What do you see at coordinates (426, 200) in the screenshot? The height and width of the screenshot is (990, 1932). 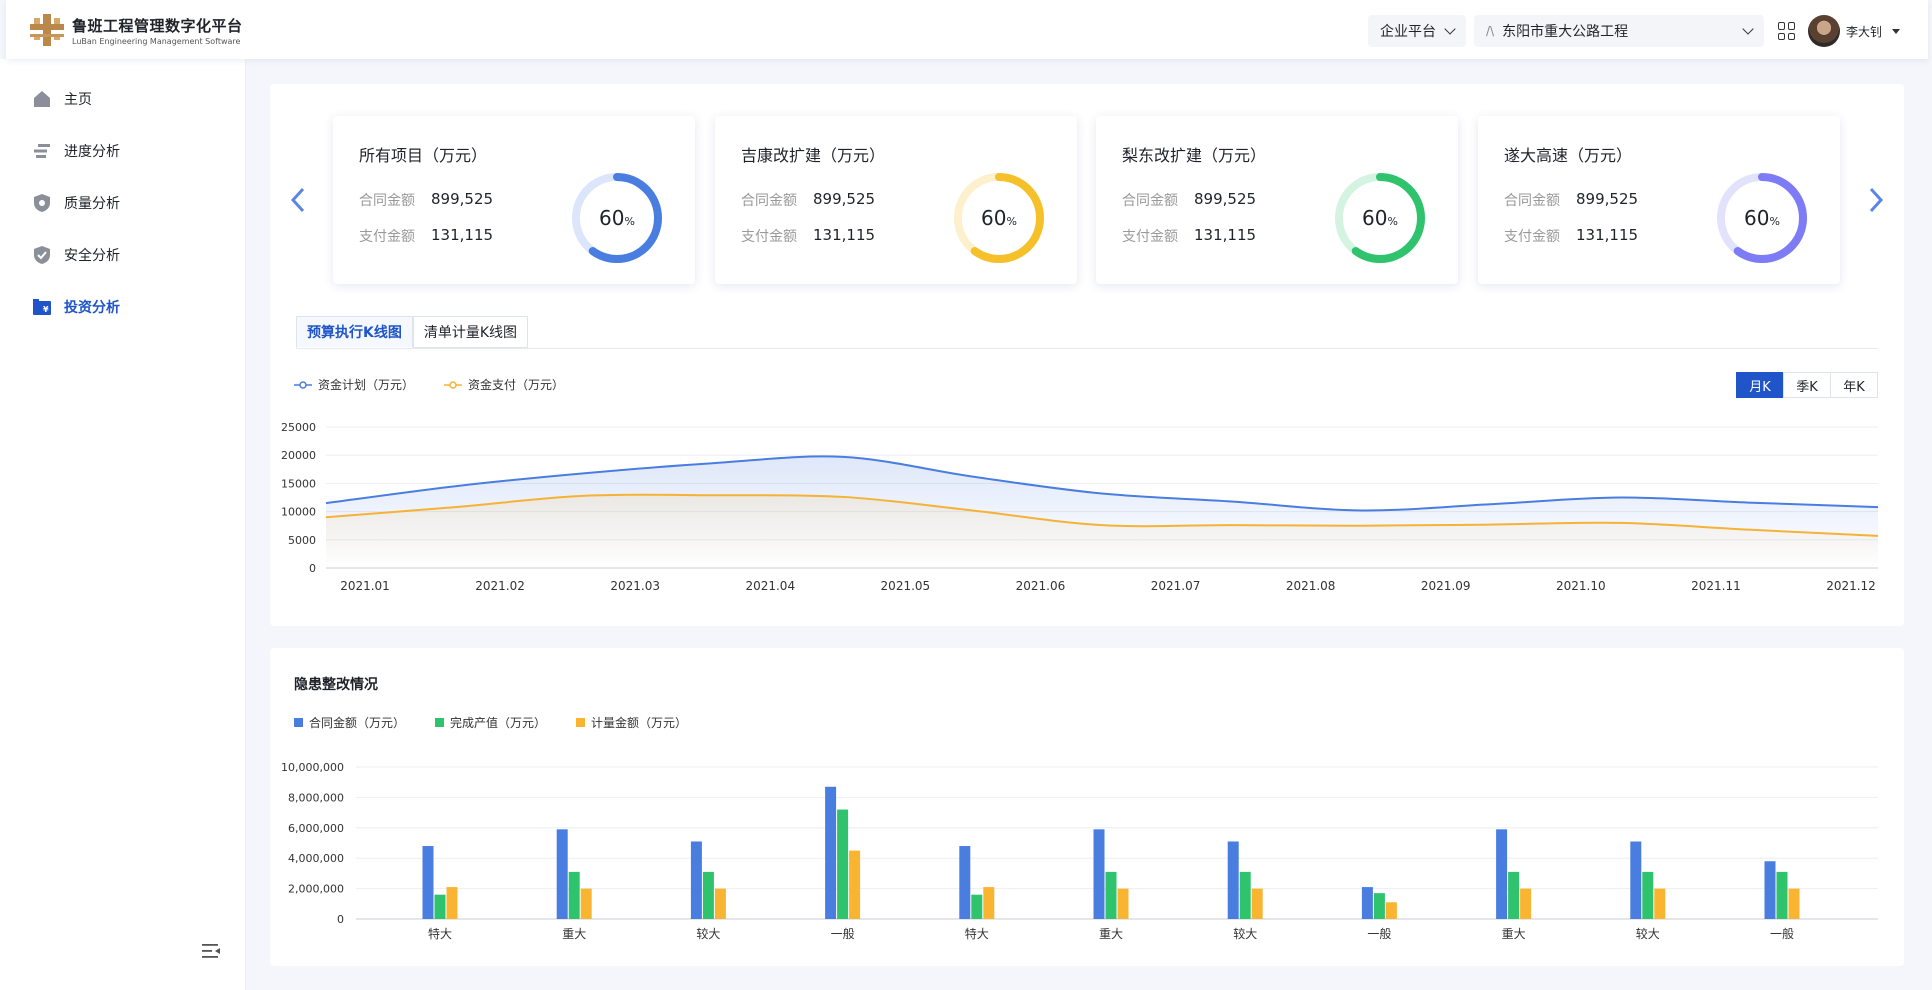 I see `kpi-contract-row: 合同金额 899,525` at bounding box center [426, 200].